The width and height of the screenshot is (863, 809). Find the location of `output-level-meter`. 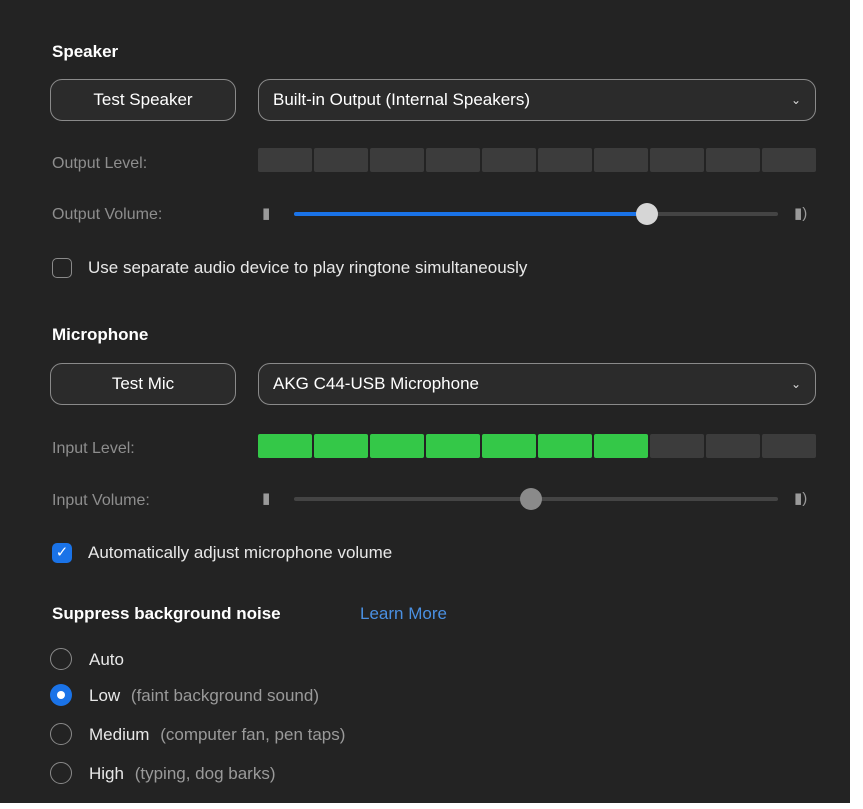

output-level-meter is located at coordinates (537, 160).